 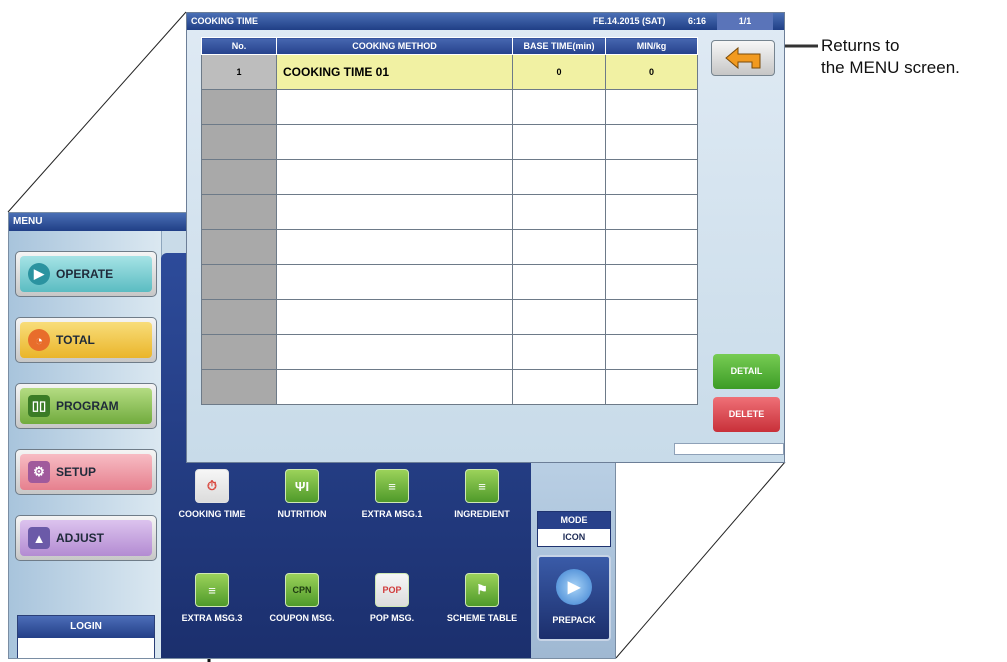 I want to click on program-button: ▯▯ PROGRAM, so click(x=86, y=406).